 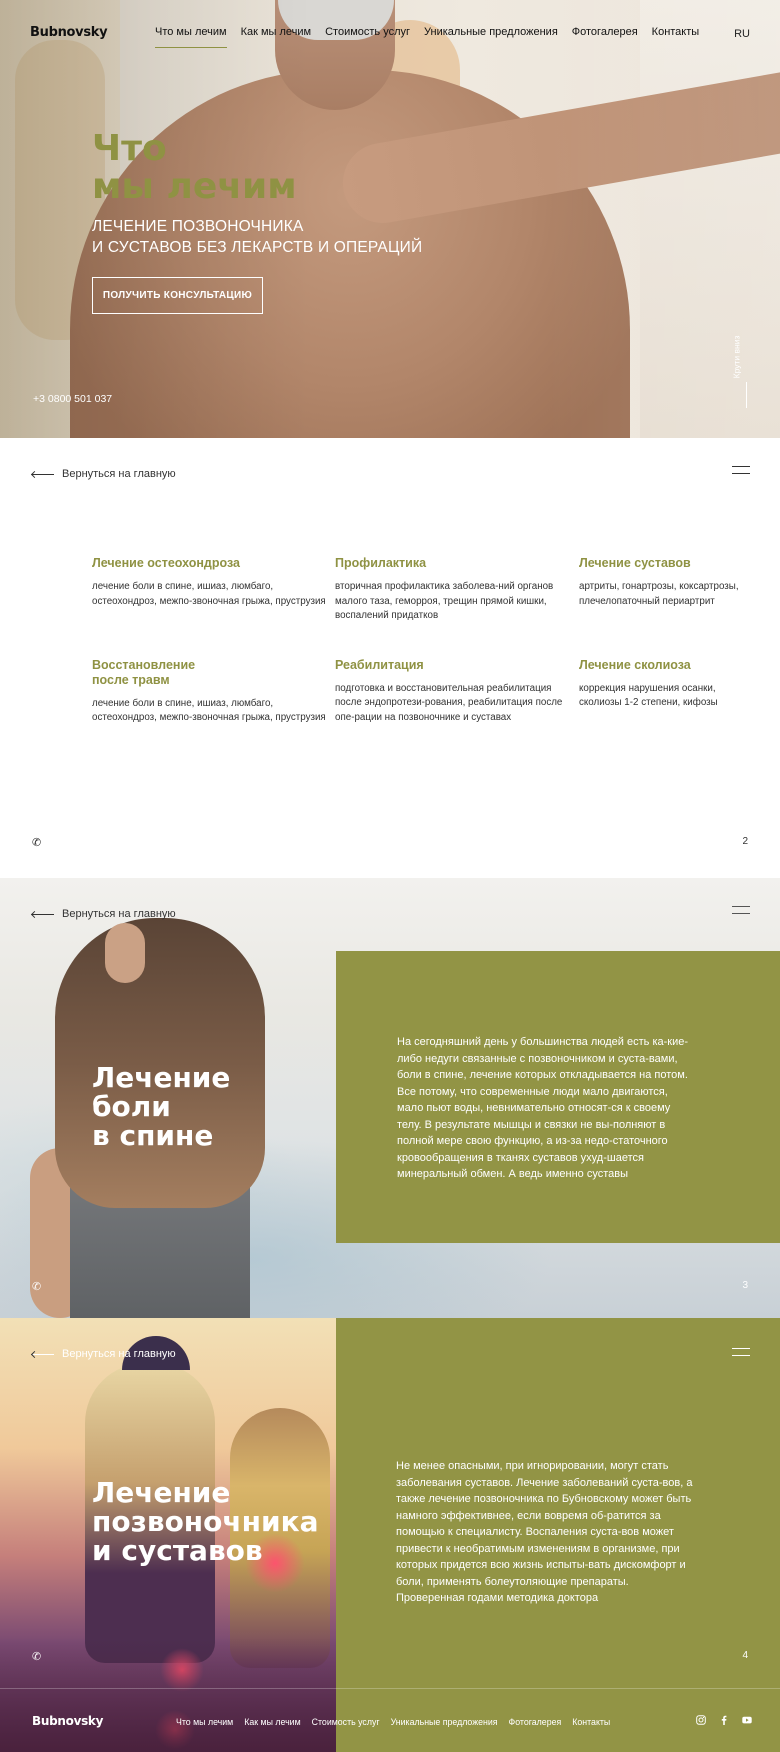 What do you see at coordinates (676, 32) in the screenshot?
I see `nav-item-contacts: Контакты` at bounding box center [676, 32].